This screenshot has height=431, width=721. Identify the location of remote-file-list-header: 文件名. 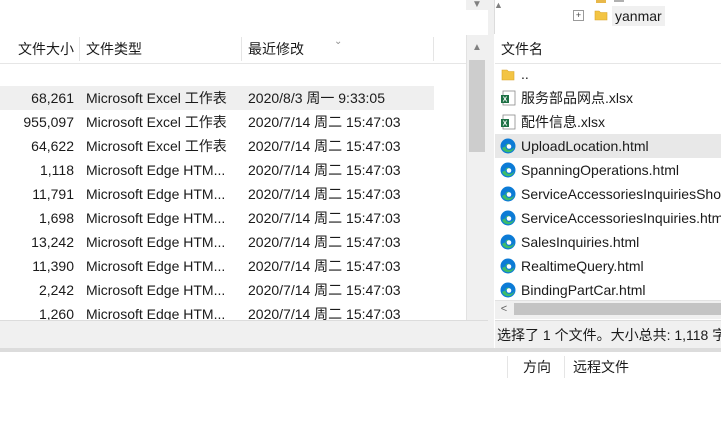
(608, 49).